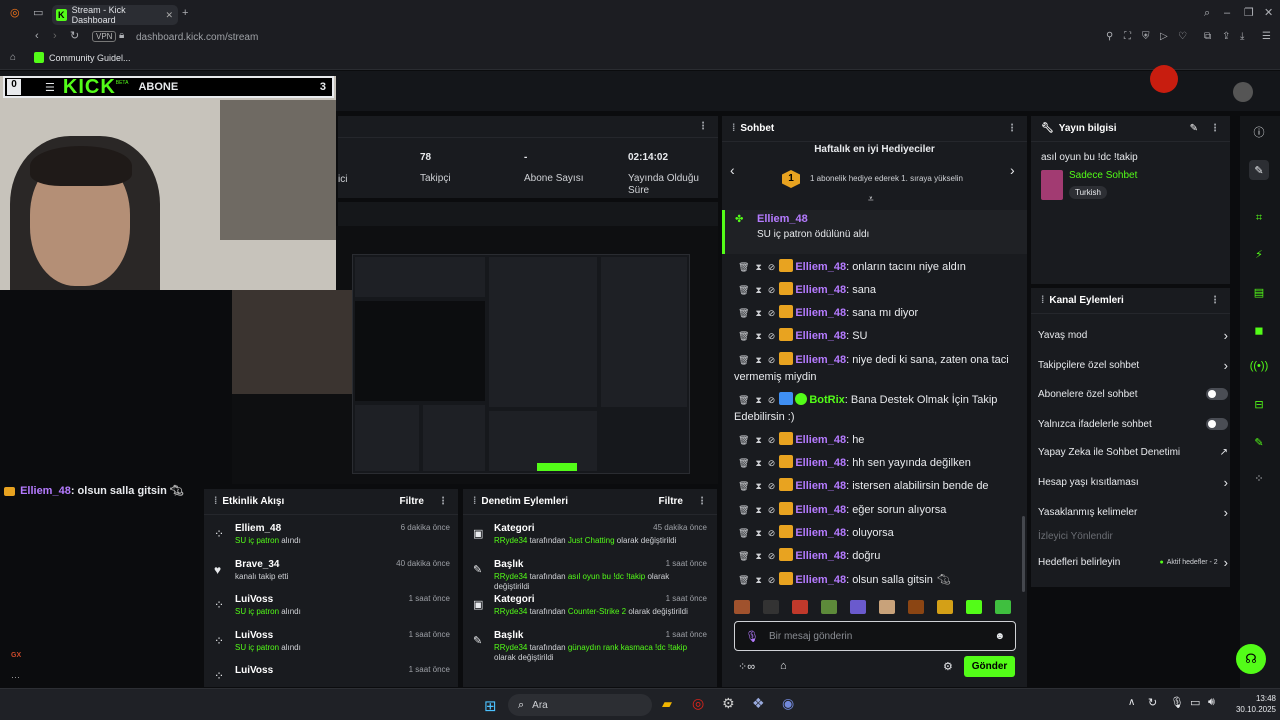 This screenshot has height=720, width=1280. I want to click on share-icon: ⇪, so click(1226, 37).